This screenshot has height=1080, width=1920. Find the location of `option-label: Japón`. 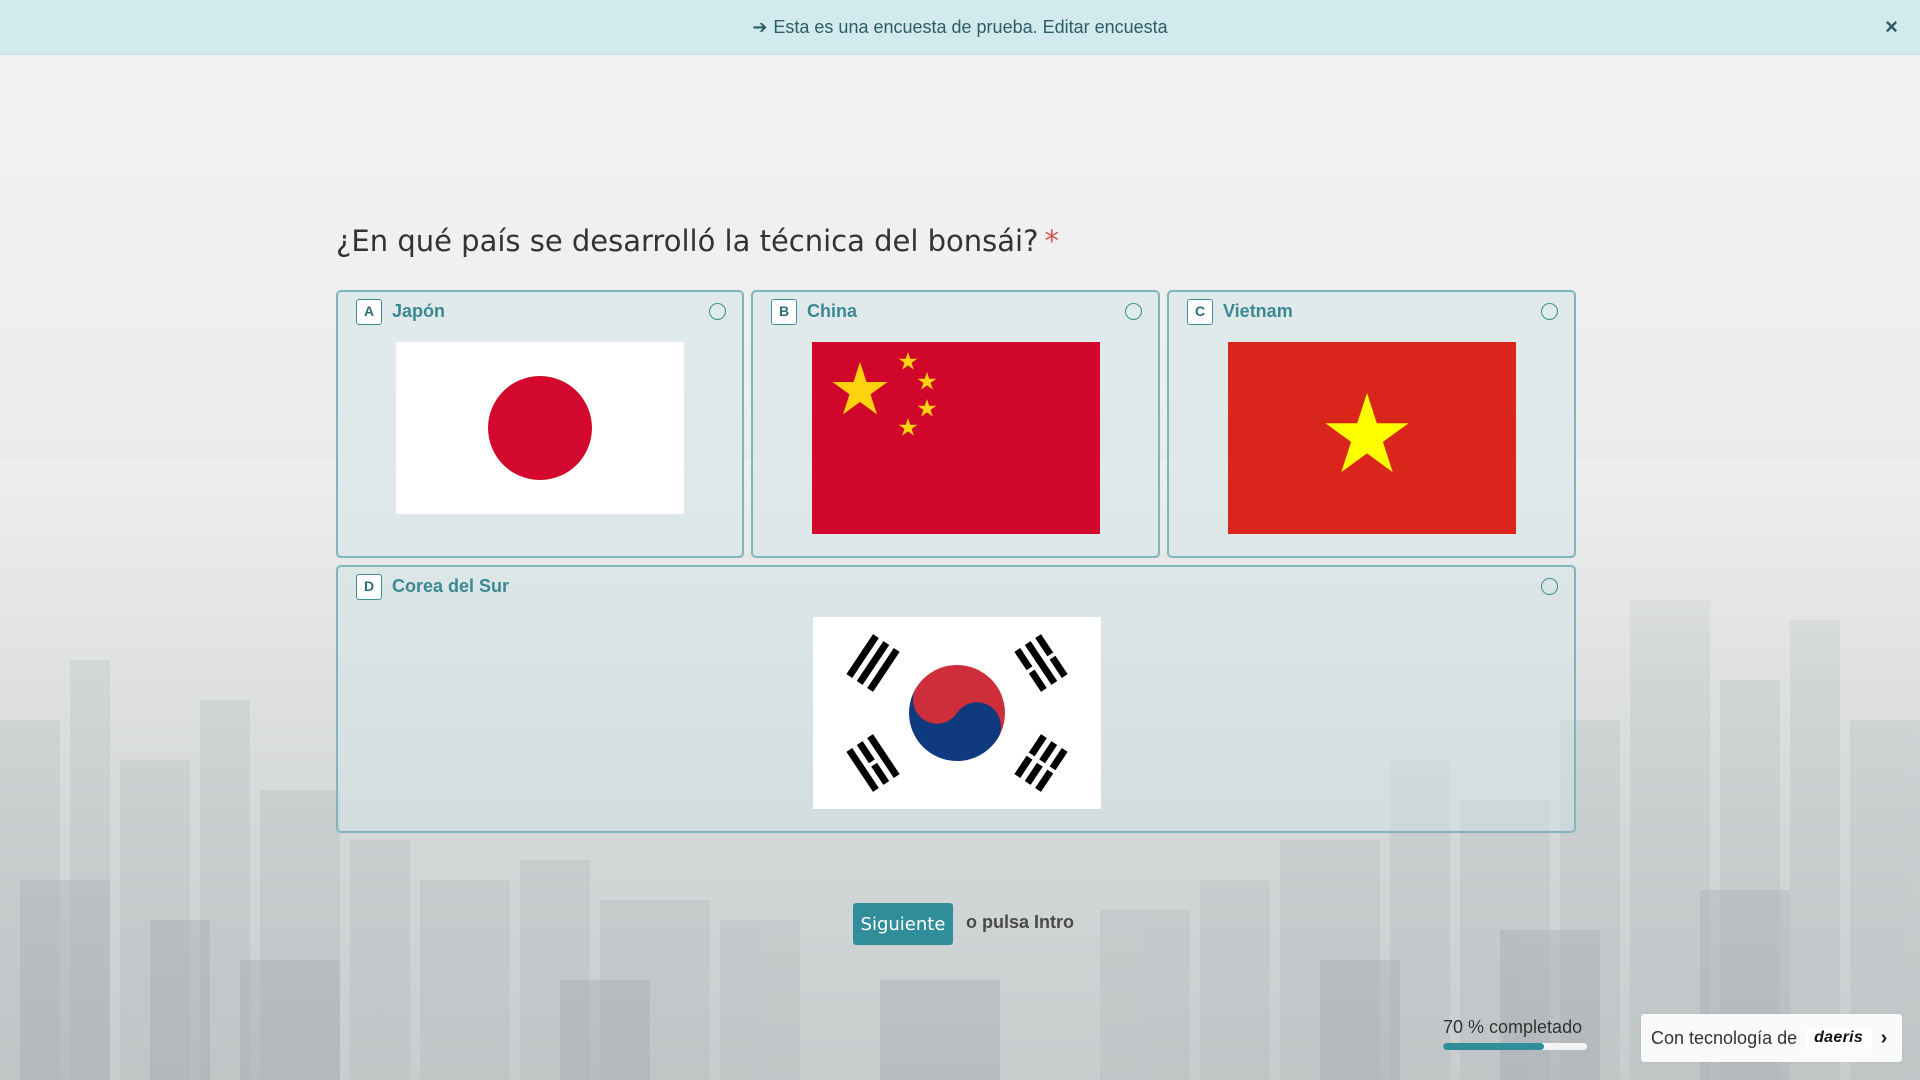

option-label: Japón is located at coordinates (419, 311).